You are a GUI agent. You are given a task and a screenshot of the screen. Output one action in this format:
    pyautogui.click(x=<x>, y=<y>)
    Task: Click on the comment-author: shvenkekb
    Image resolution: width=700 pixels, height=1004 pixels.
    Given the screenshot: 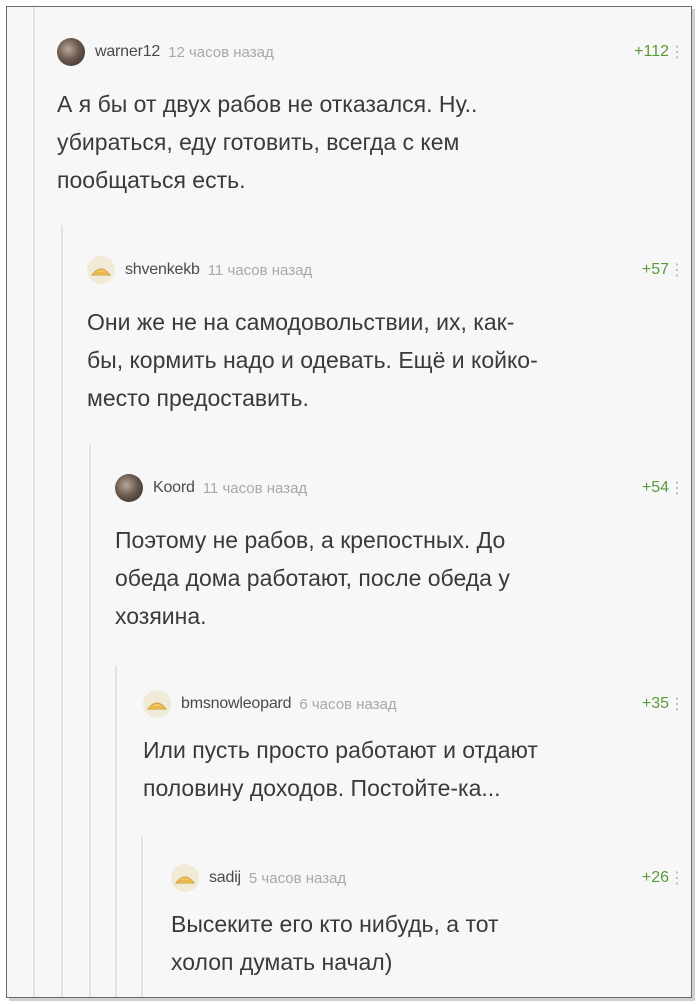 What is the action you would take?
    pyautogui.click(x=162, y=270)
    